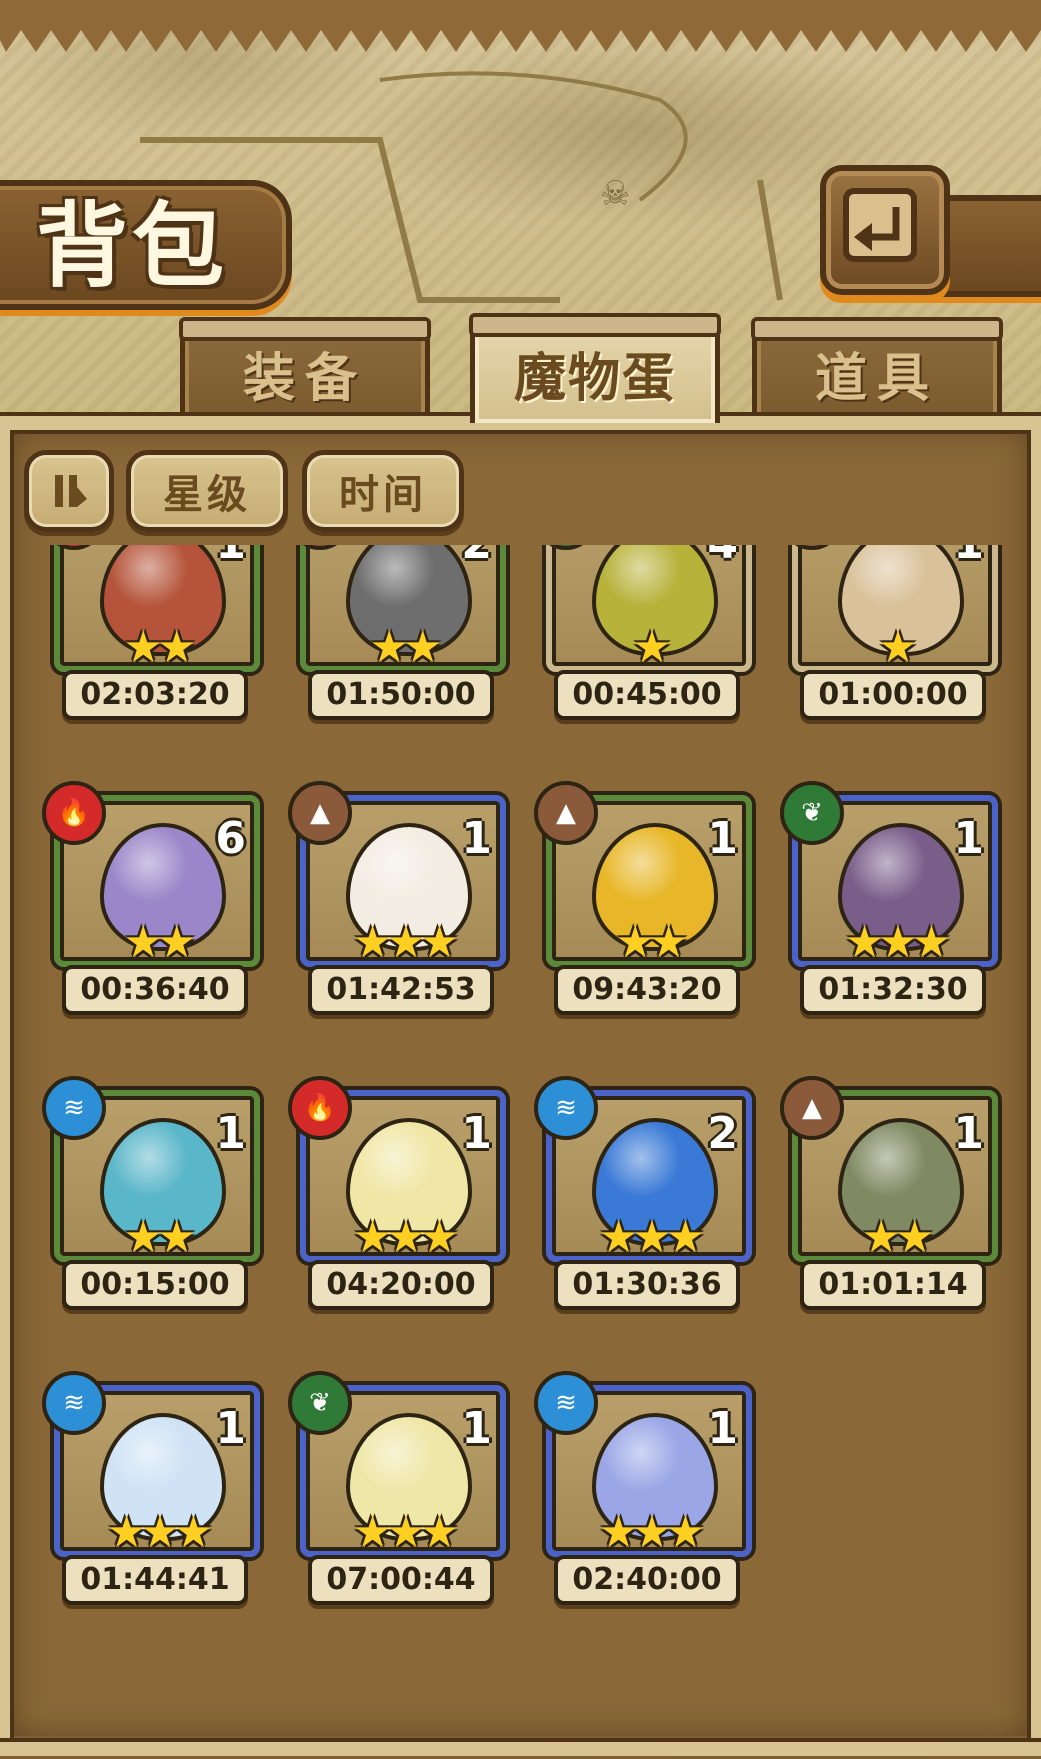 The width and height of the screenshot is (1041, 1759). Describe the element at coordinates (889, 1193) in the screenshot. I see `egg-card: 1 ▲ ★★ 01:01:14` at that location.